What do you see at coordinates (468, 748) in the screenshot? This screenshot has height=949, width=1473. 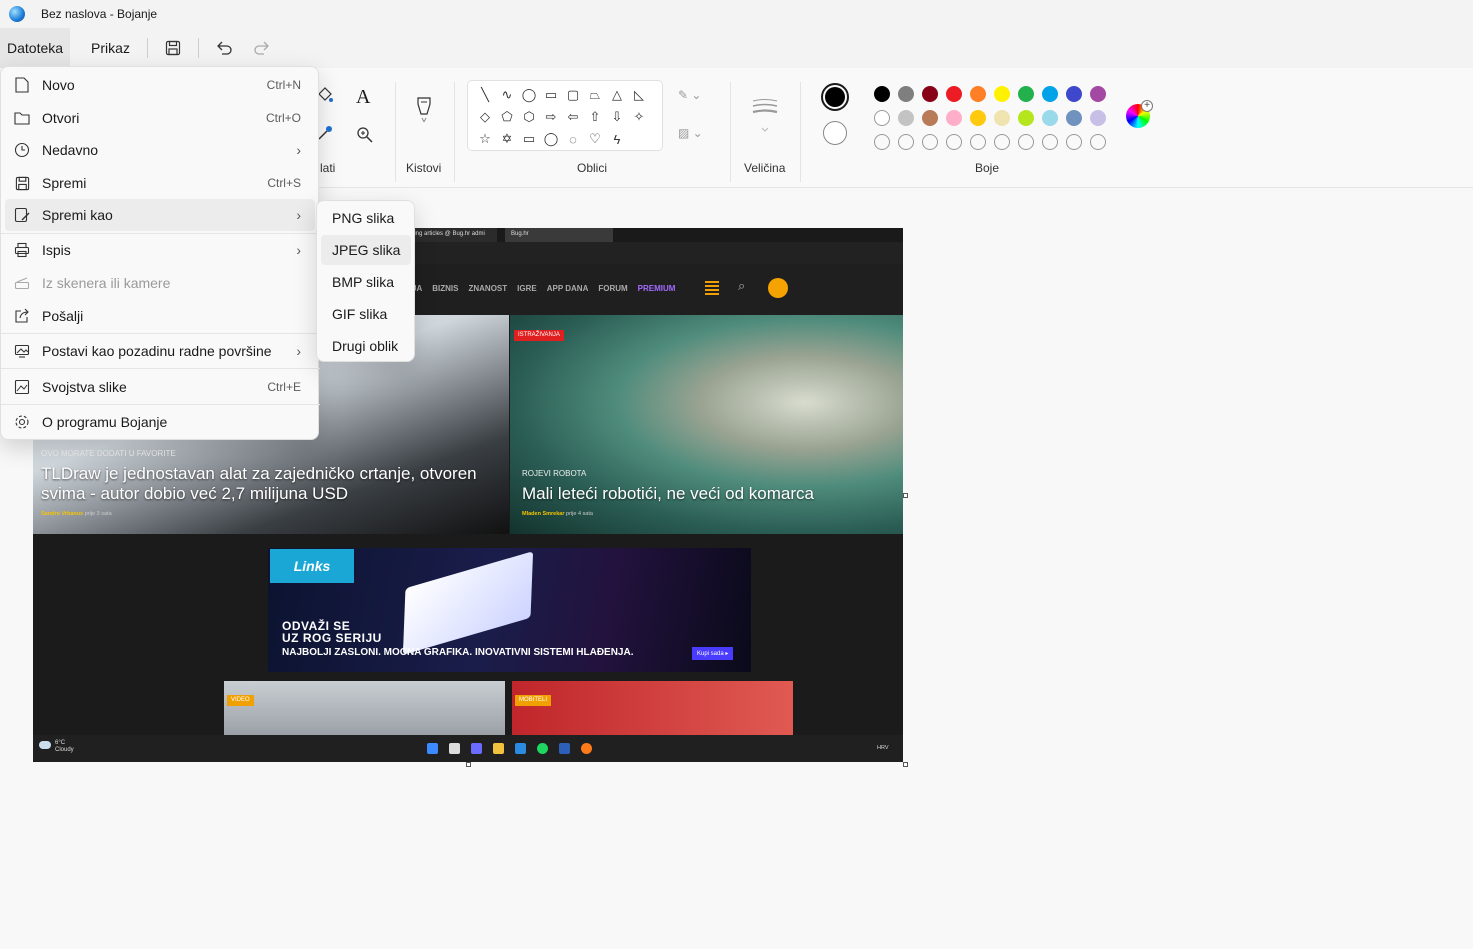 I see `screenshot-taskbar: 6°C Cloudy HRV` at bounding box center [468, 748].